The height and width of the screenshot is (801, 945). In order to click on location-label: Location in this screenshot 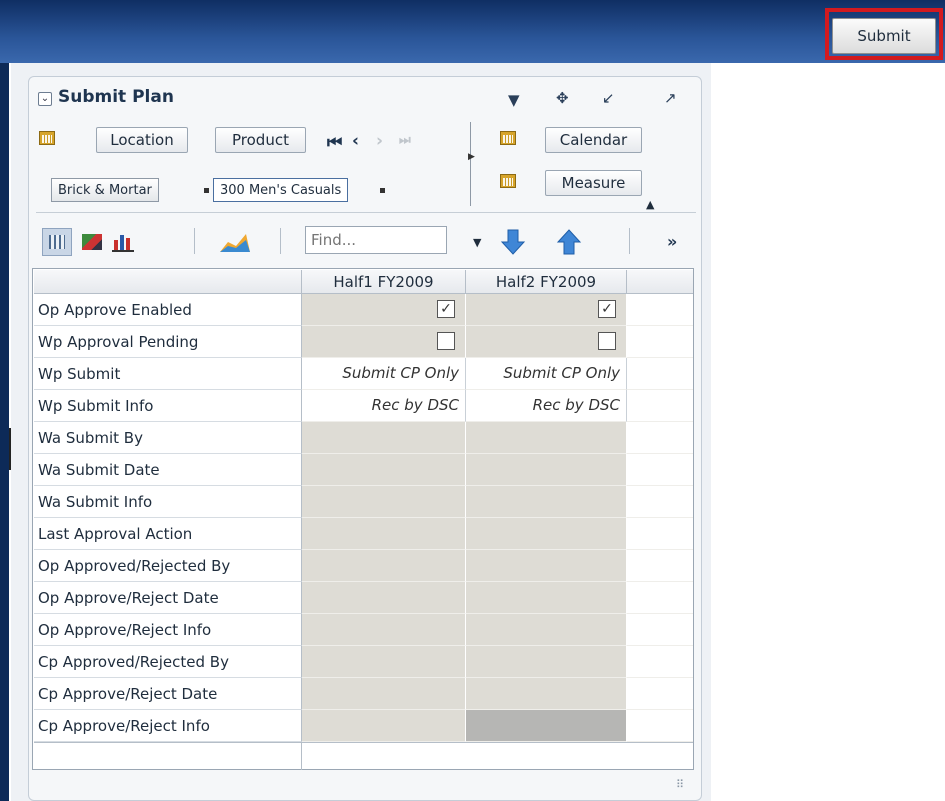, I will do `click(142, 140)`.